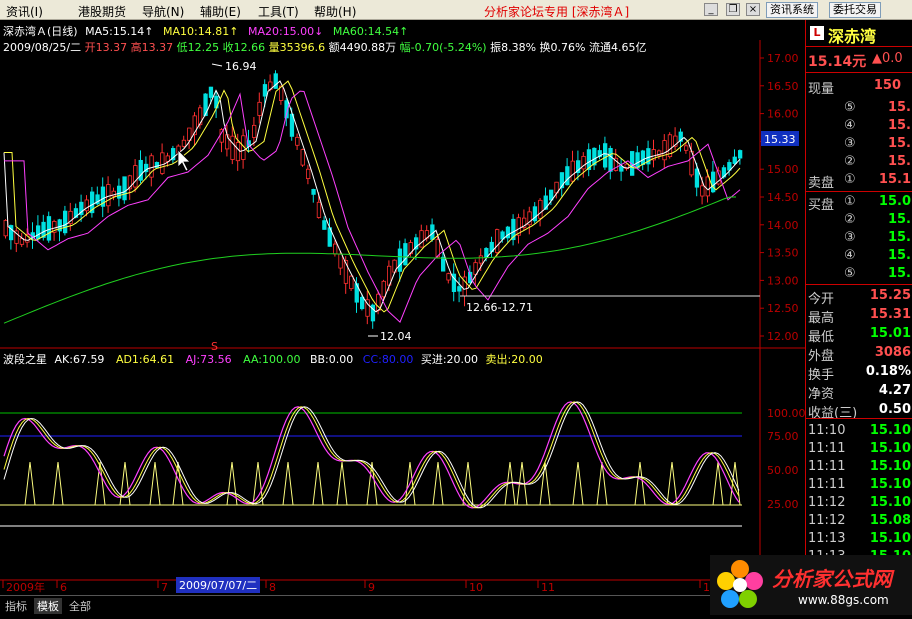 The height and width of the screenshot is (619, 912). Describe the element at coordinates (792, 10) in the screenshot. I see `news-system-button: 资讯系统` at that location.